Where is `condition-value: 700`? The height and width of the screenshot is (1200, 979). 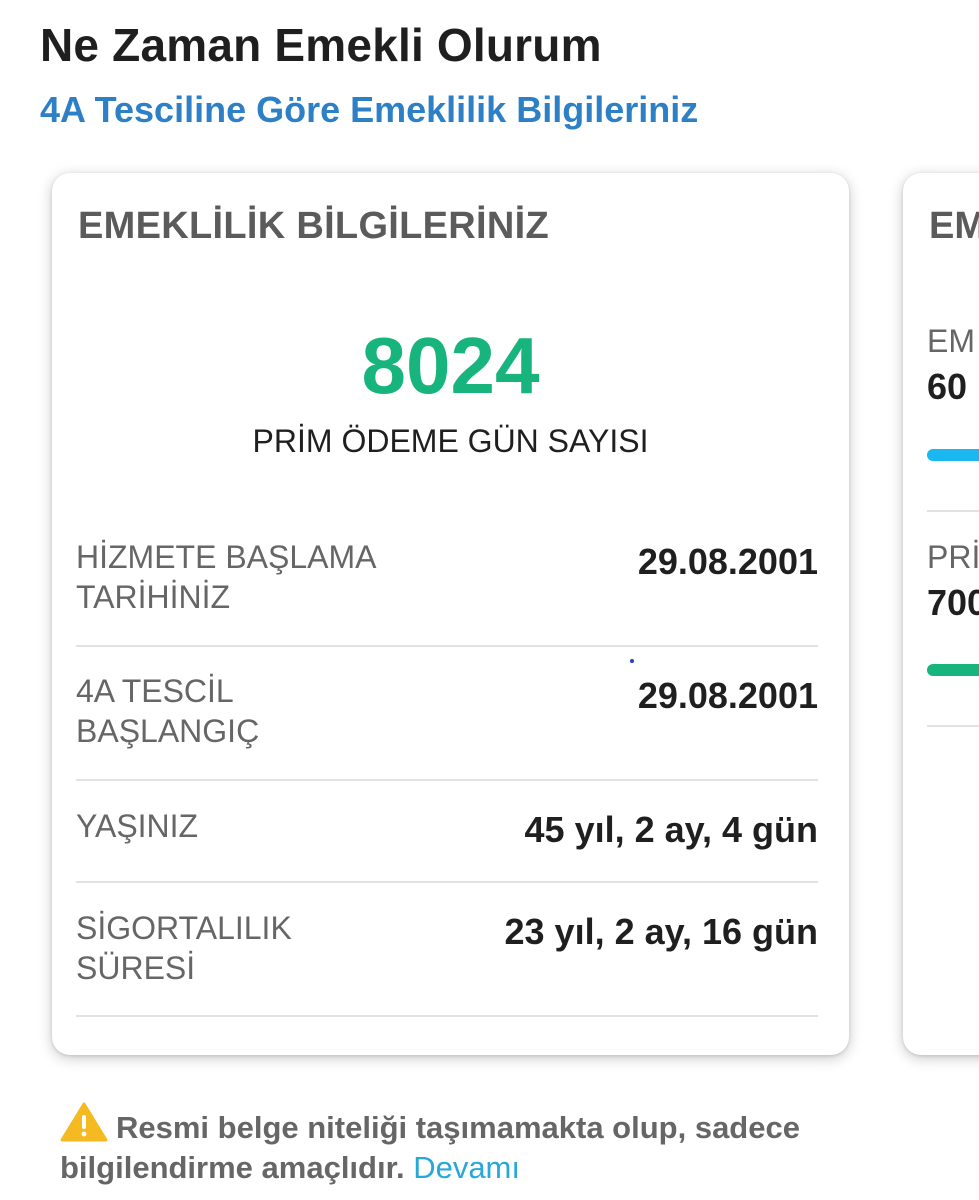
condition-value: 700 is located at coordinates (953, 602).